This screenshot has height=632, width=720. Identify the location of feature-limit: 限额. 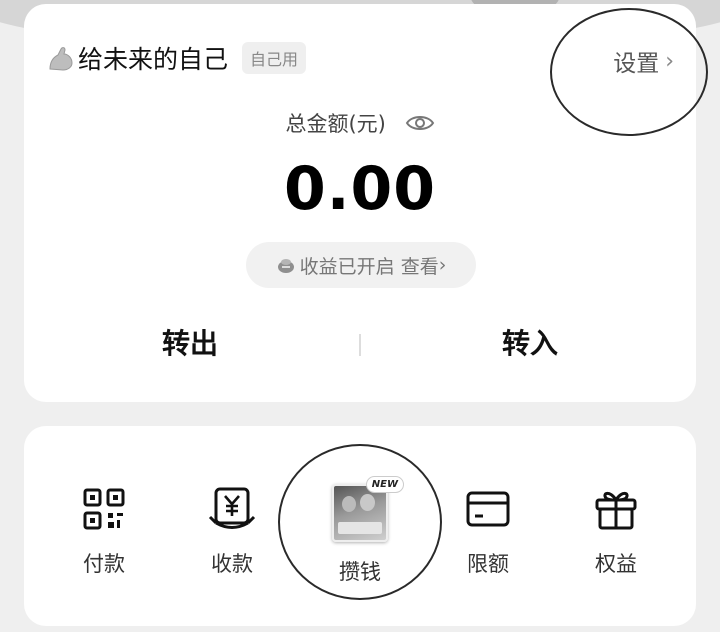
(488, 531).